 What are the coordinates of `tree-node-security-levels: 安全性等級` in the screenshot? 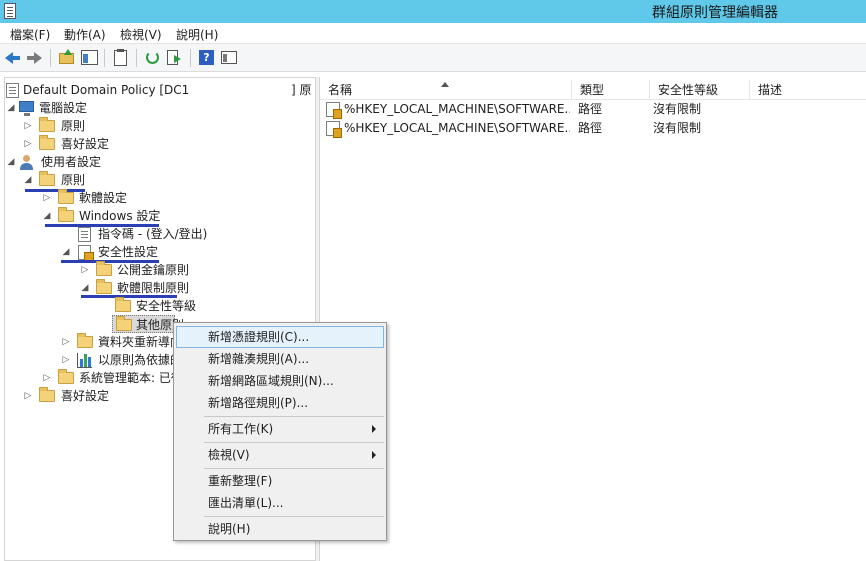 It's located at (105, 306).